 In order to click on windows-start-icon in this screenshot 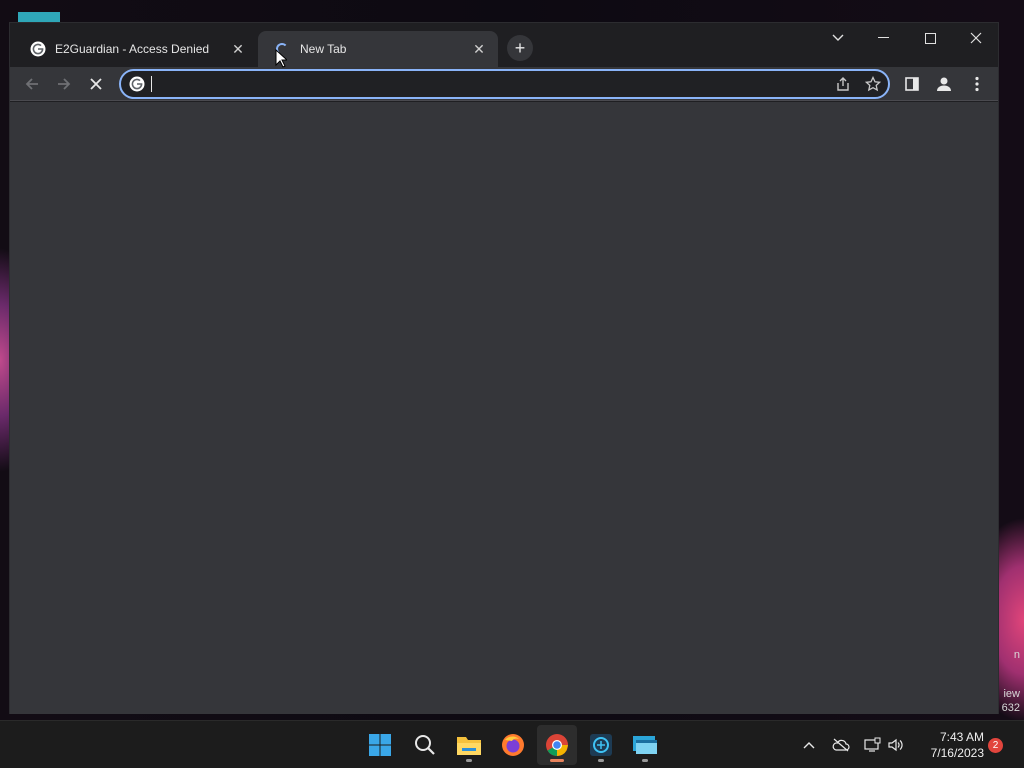, I will do `click(380, 745)`.